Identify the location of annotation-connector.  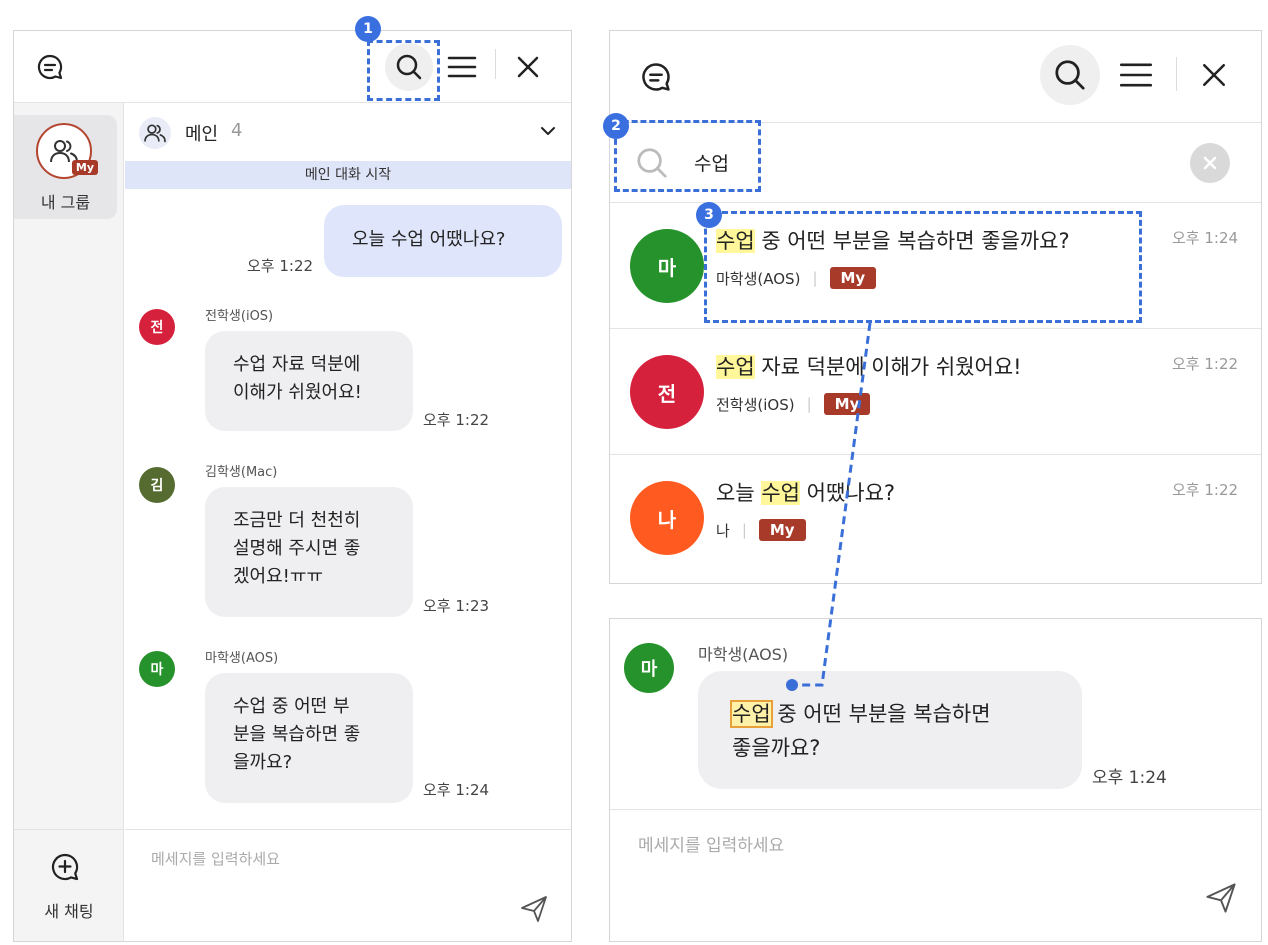
(829, 506).